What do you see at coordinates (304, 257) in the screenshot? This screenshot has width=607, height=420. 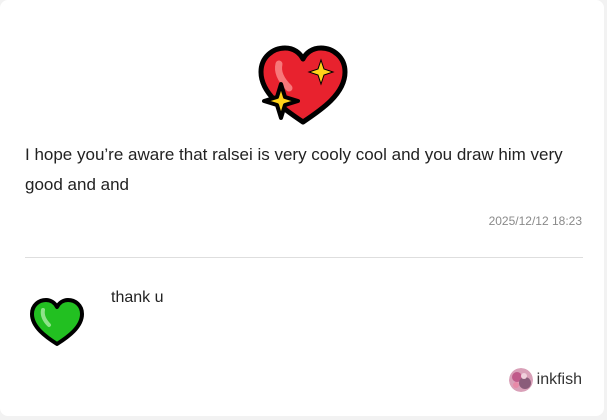 I see `divider` at bounding box center [304, 257].